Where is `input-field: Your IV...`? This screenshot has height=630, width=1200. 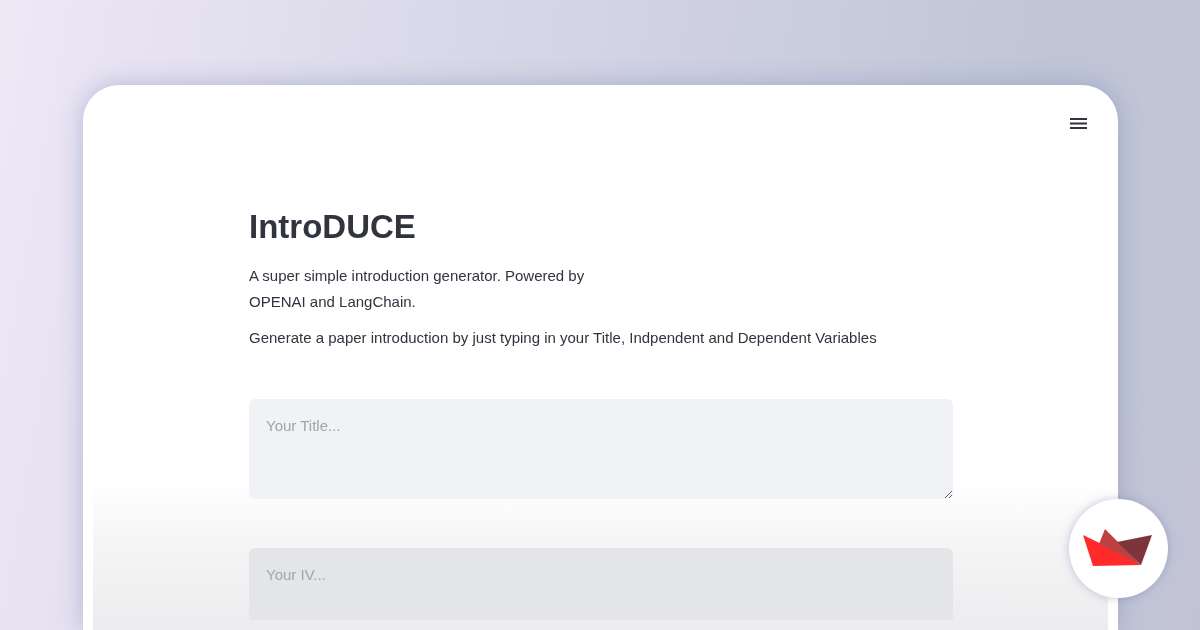 input-field: Your IV... is located at coordinates (601, 584).